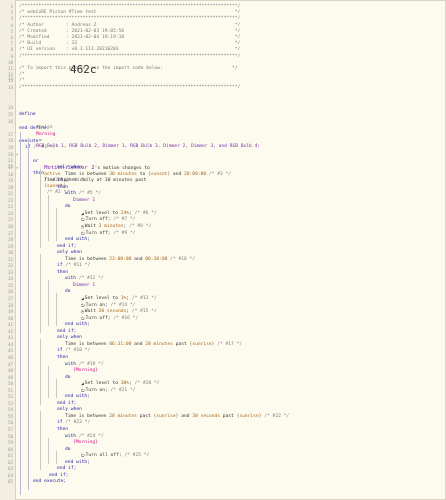 Image resolution: width=446 pixels, height=500 pixels. What do you see at coordinates (223, 423) in the screenshot?
I see `code-line: 56 if /* #23 */` at bounding box center [223, 423].